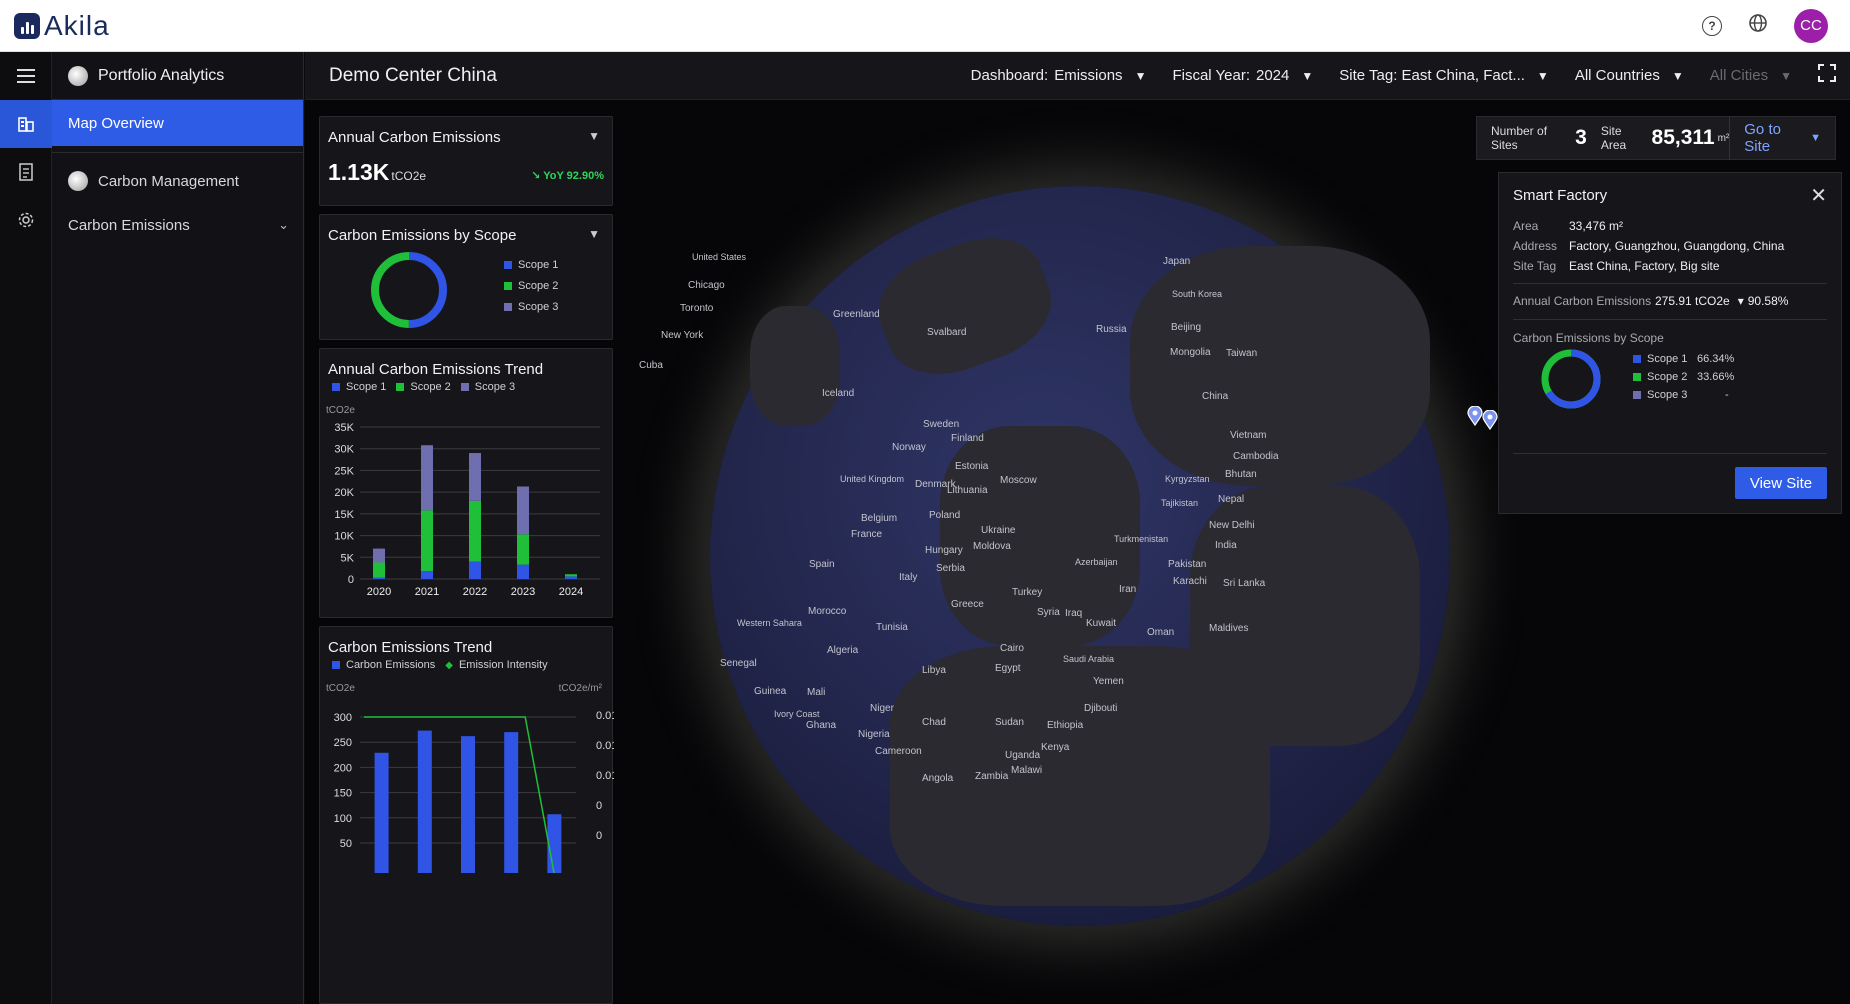 Image resolution: width=1850 pixels, height=1004 pixels. Describe the element at coordinates (27, 25) in the screenshot. I see `akila-logo-icon` at that location.